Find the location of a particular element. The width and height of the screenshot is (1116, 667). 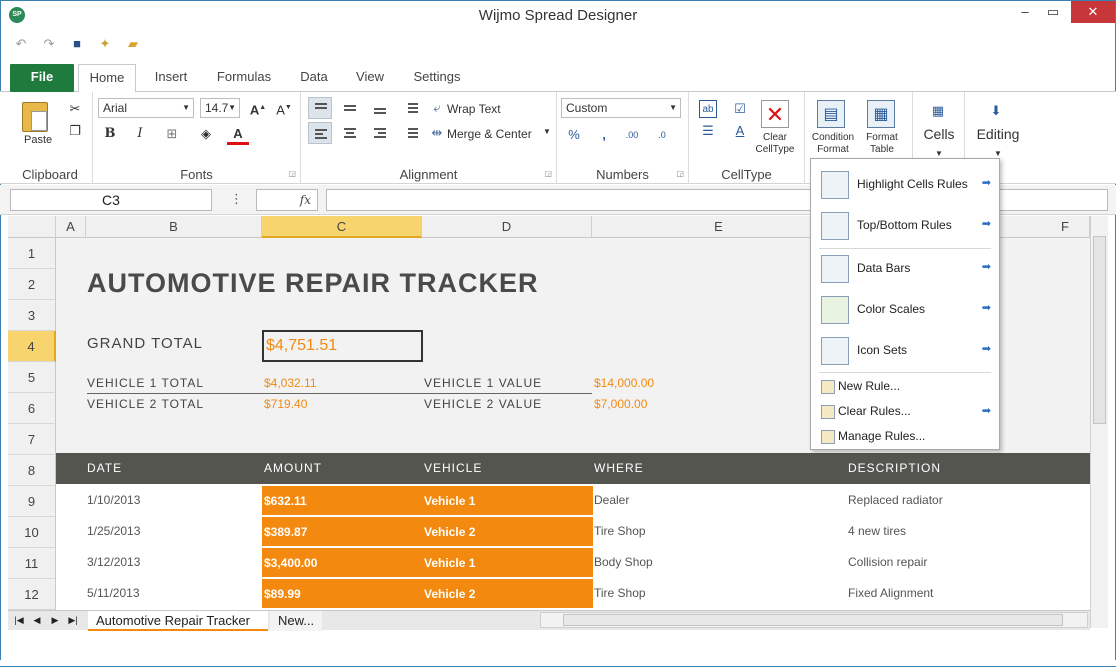

row-header: 3 is located at coordinates (32, 315).